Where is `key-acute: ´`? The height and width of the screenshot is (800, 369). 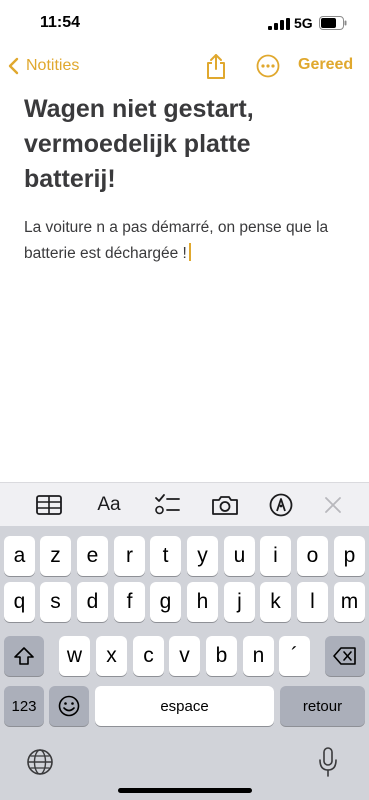 key-acute: ´ is located at coordinates (294, 656).